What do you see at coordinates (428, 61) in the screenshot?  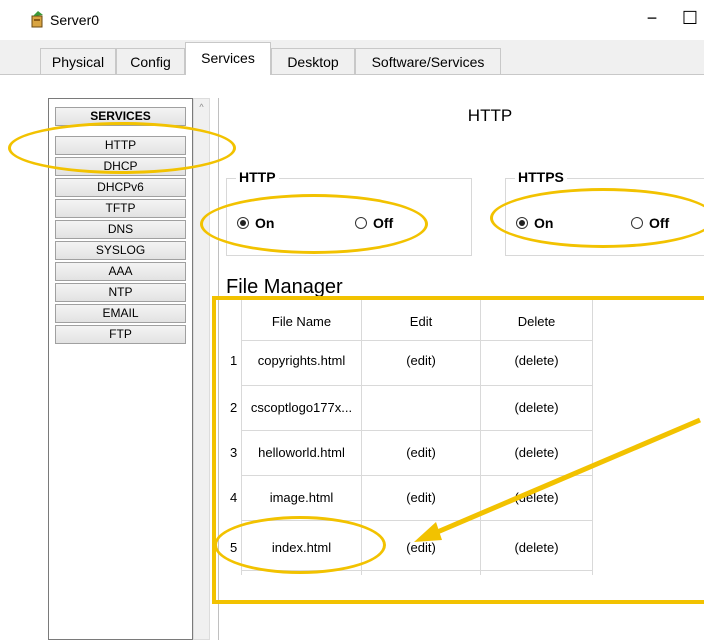 I see `tab-software-services: Software/Services` at bounding box center [428, 61].